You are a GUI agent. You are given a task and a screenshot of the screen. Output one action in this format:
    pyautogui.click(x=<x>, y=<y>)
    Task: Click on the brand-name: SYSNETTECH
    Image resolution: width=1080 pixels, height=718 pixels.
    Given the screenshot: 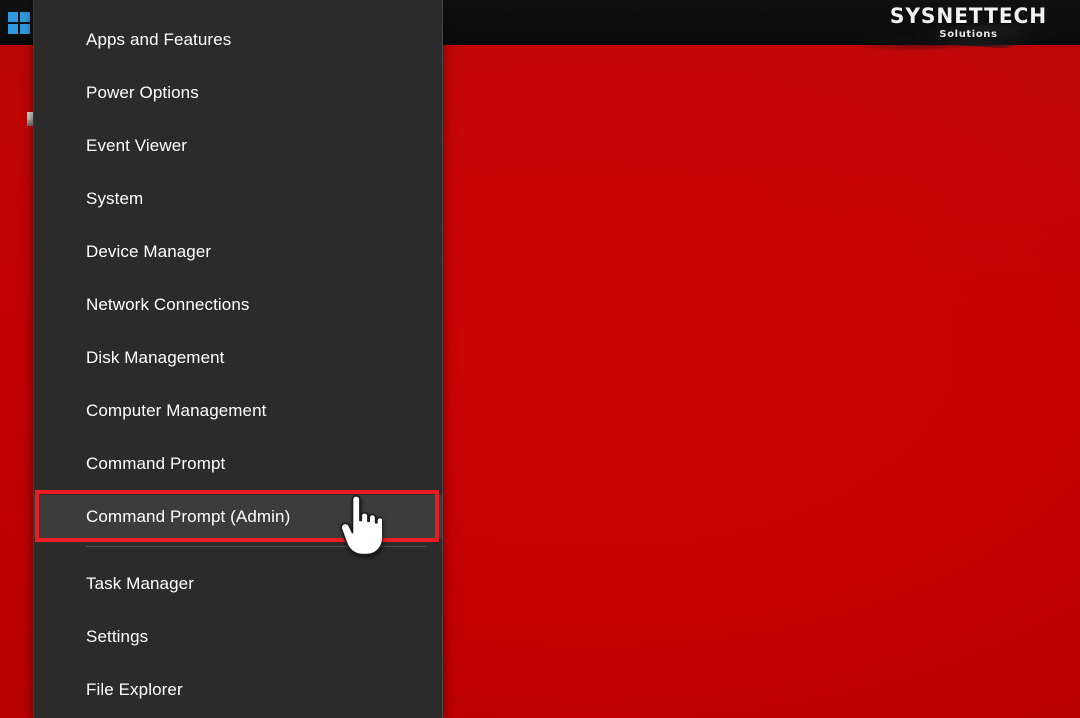 What is the action you would take?
    pyautogui.click(x=968, y=16)
    